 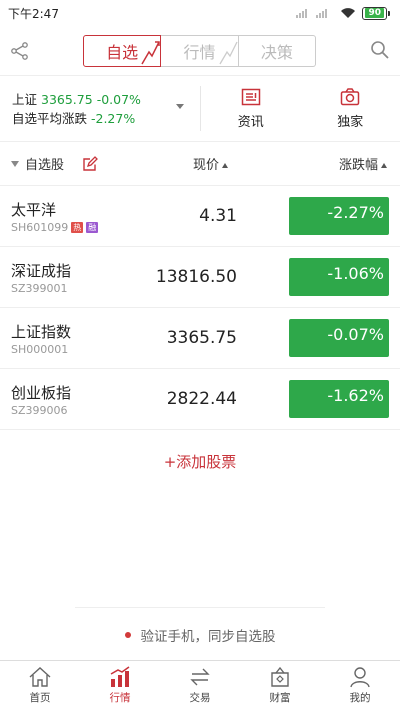 I want to click on tab-watchlist-label: 自选, so click(x=122, y=52).